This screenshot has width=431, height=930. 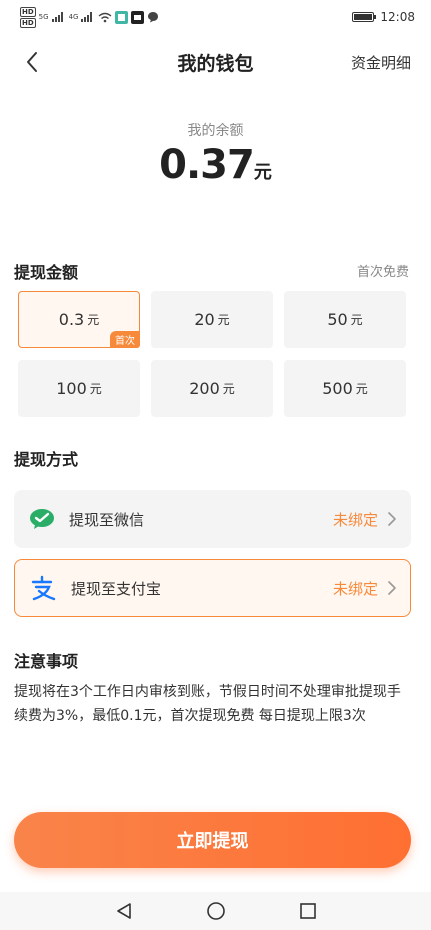 What do you see at coordinates (337, 388) in the screenshot?
I see `amount-value: 500` at bounding box center [337, 388].